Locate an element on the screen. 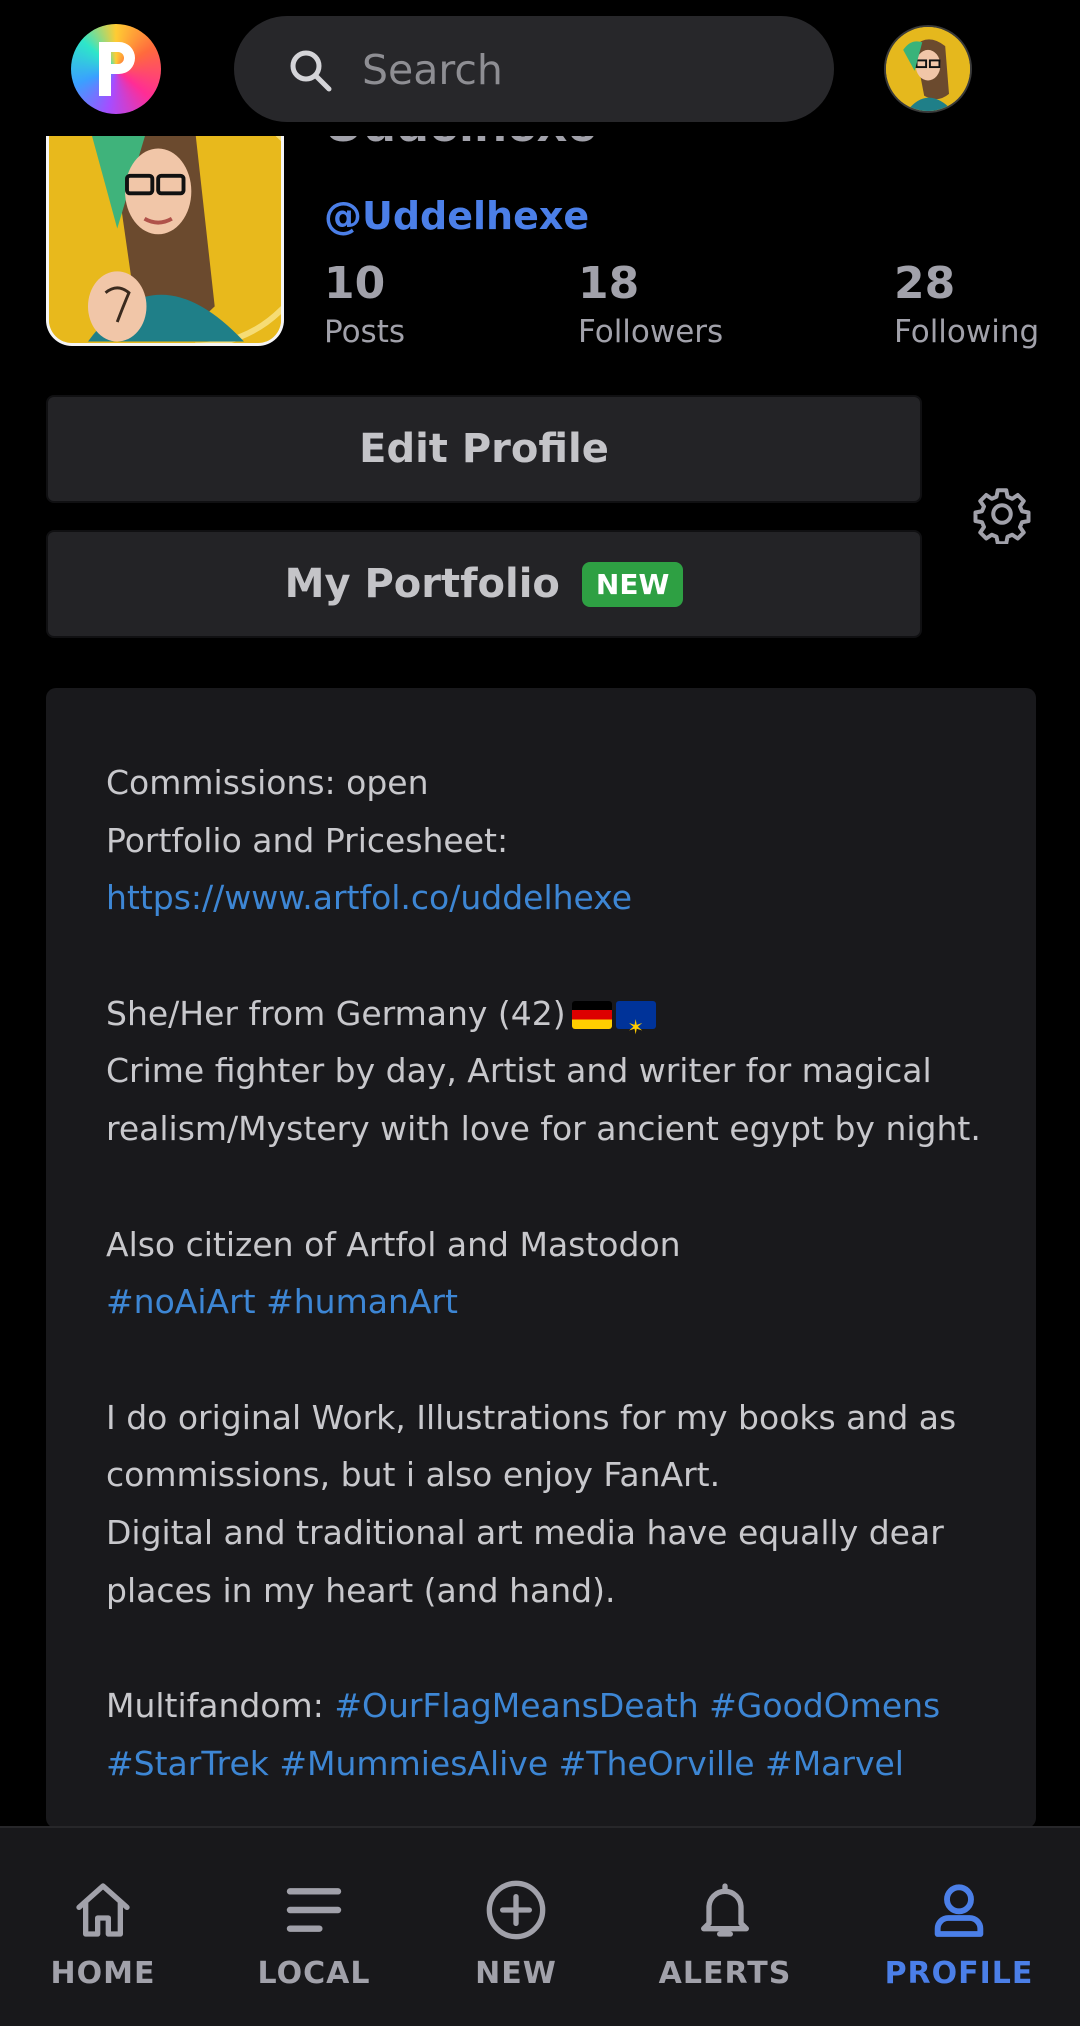 This screenshot has height=2026, width=1080. following-label: Following is located at coordinates (967, 332).